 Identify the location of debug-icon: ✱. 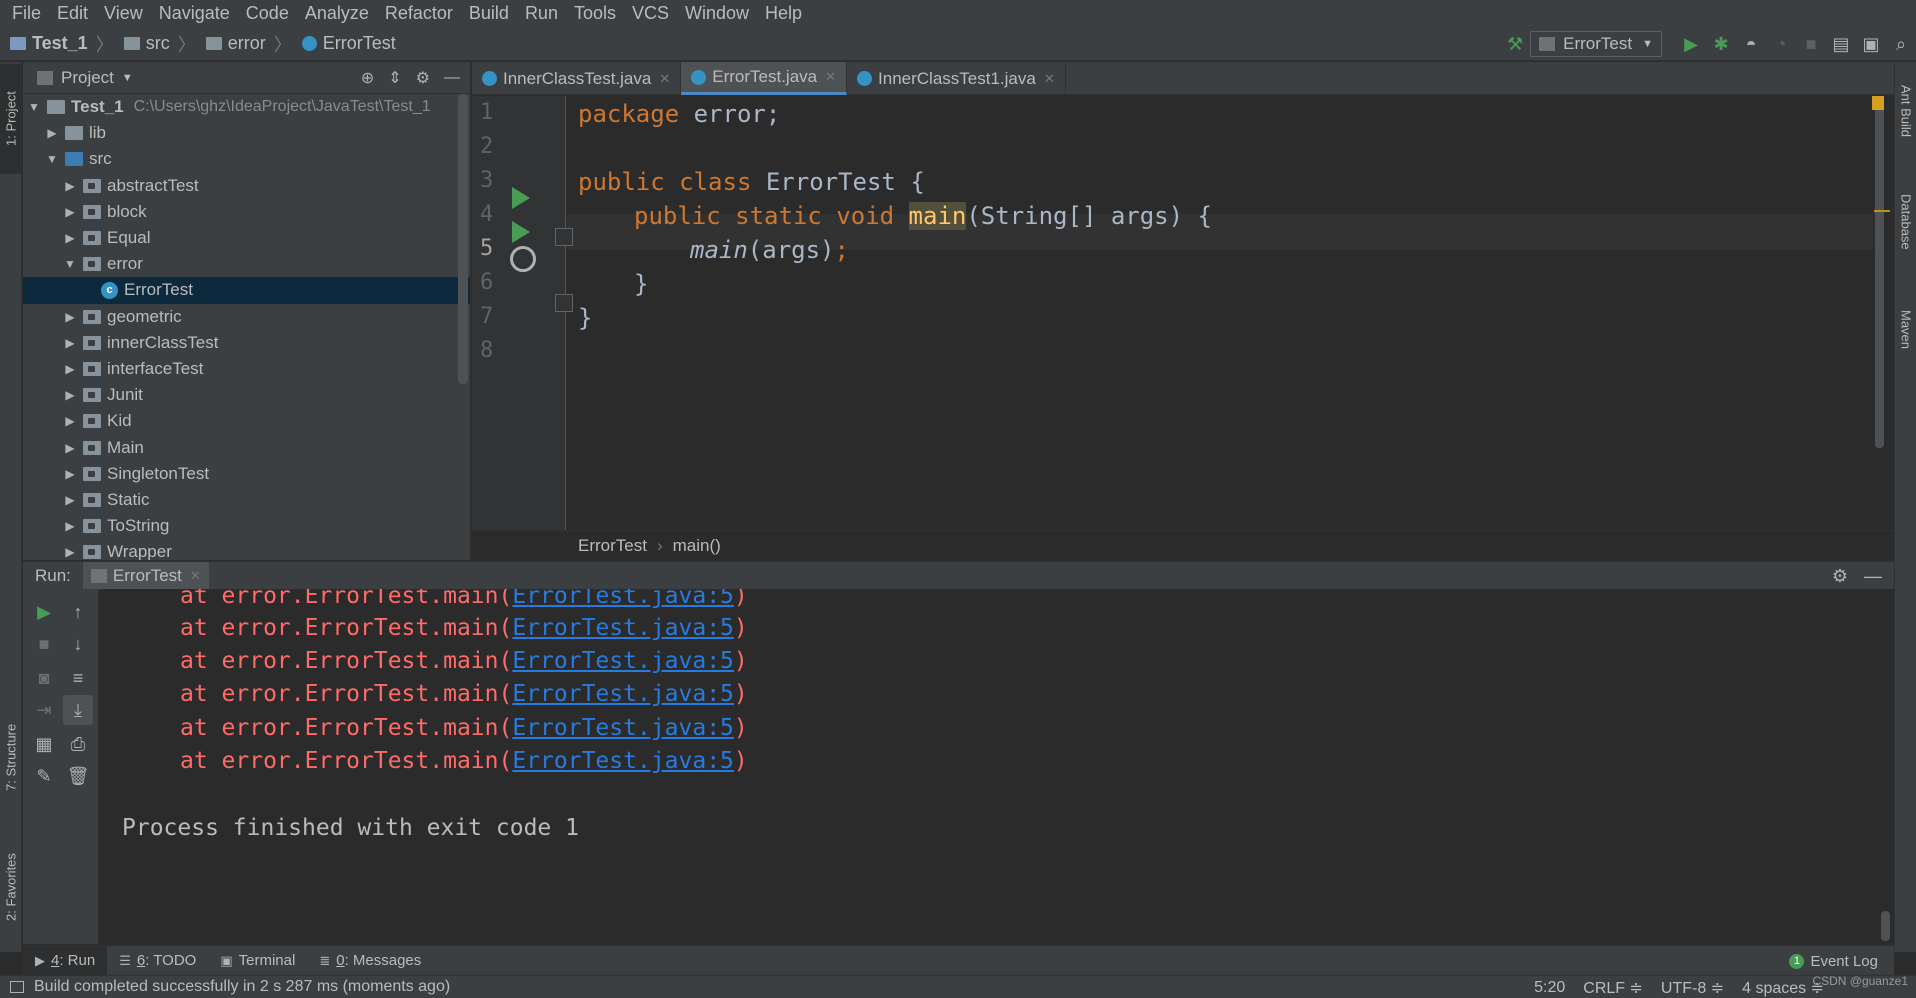
(1721, 44).